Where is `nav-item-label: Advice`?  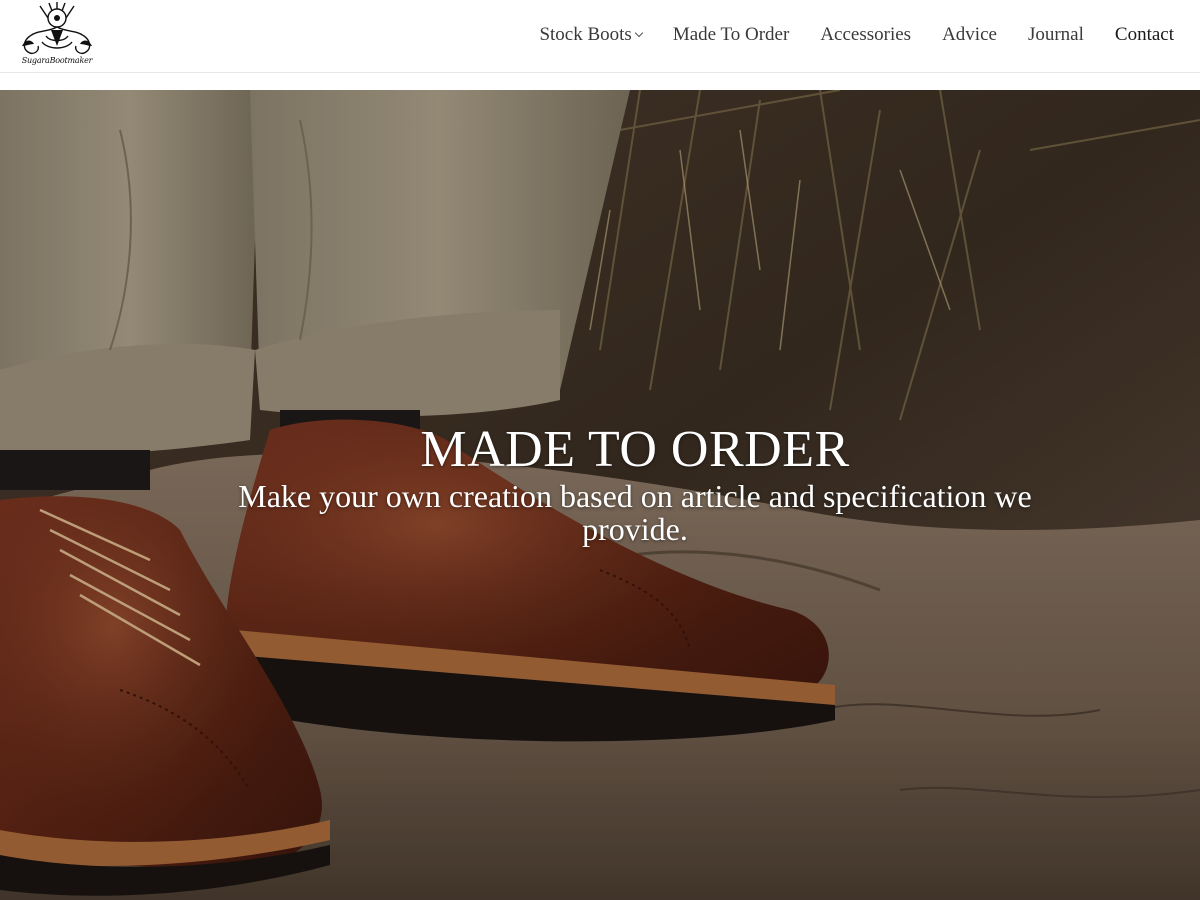 nav-item-label: Advice is located at coordinates (969, 34).